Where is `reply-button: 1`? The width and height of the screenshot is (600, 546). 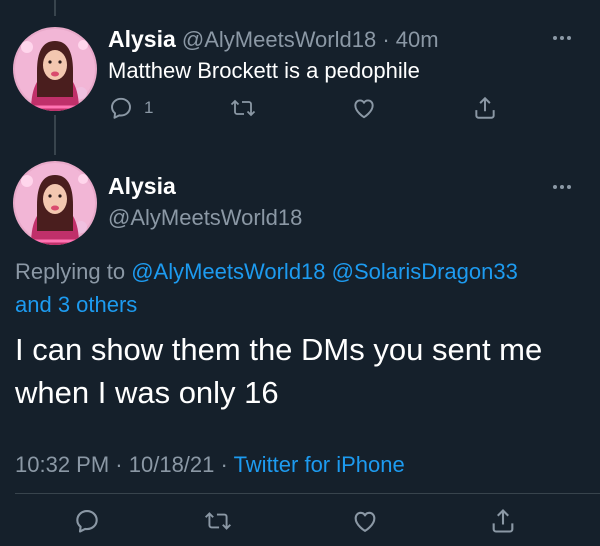 reply-button: 1 is located at coordinates (130, 108).